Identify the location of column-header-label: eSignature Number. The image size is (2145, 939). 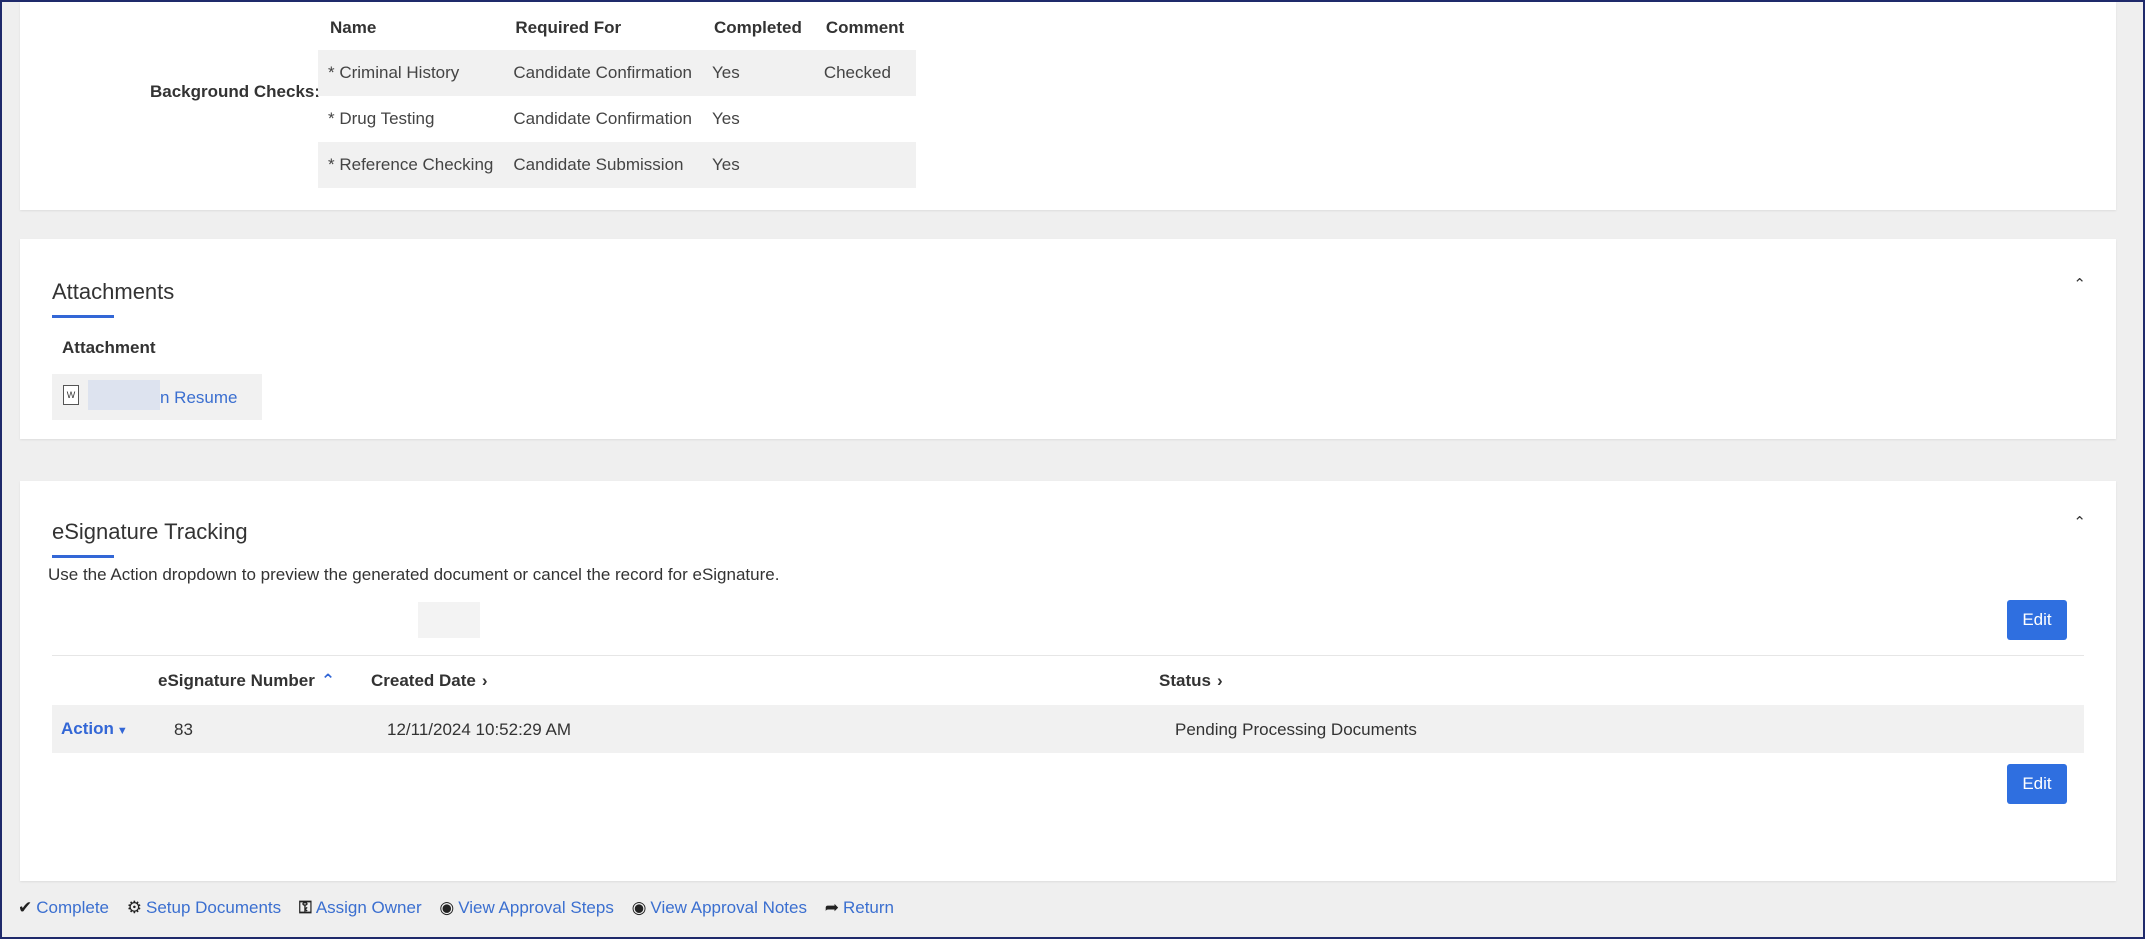
(236, 680).